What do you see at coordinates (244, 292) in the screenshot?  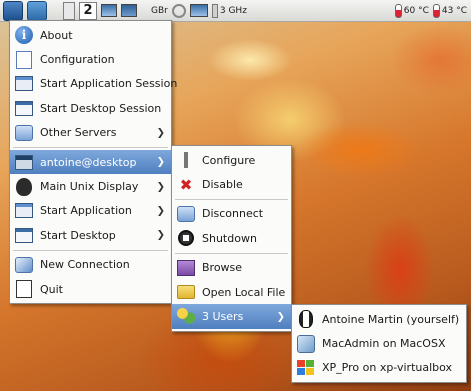 I see `menu-item-label: Open Local File` at bounding box center [244, 292].